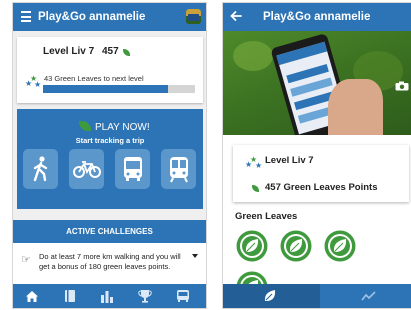 The width and height of the screenshot is (411, 310). What do you see at coordinates (402, 86) in the screenshot?
I see `camera-icon` at bounding box center [402, 86].